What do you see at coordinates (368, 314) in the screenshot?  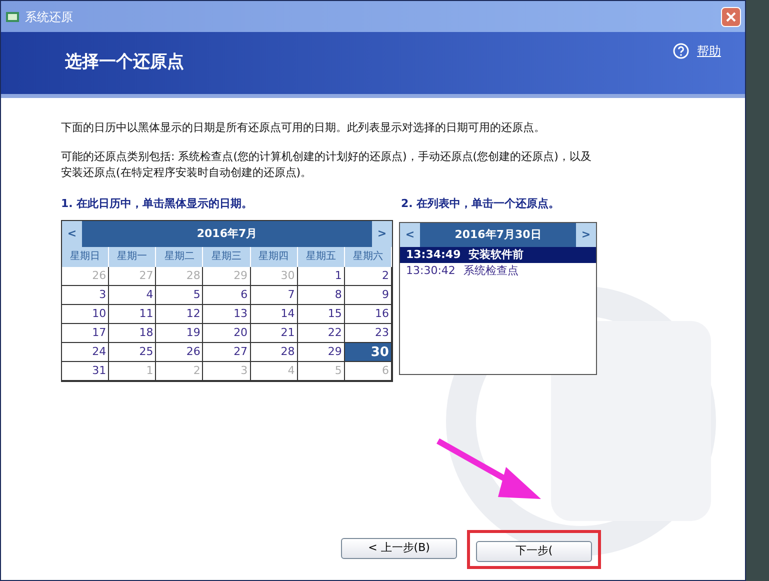 I see `calendar-day: 16` at bounding box center [368, 314].